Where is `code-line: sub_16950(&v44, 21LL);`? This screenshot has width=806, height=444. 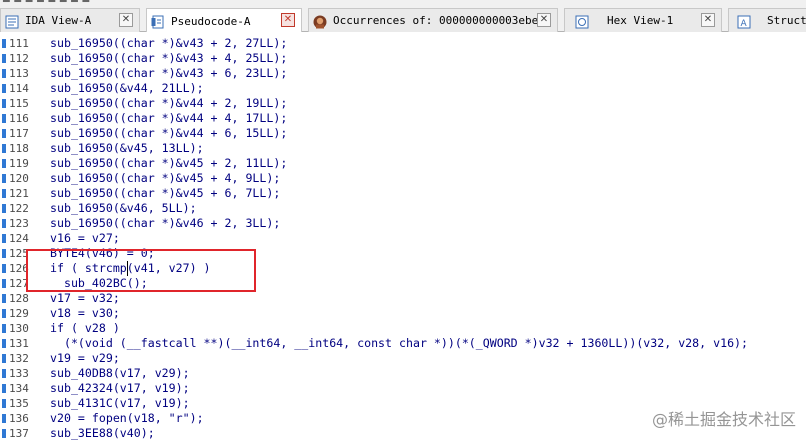
code-line: sub_16950(&v44, 21LL); is located at coordinates (127, 88).